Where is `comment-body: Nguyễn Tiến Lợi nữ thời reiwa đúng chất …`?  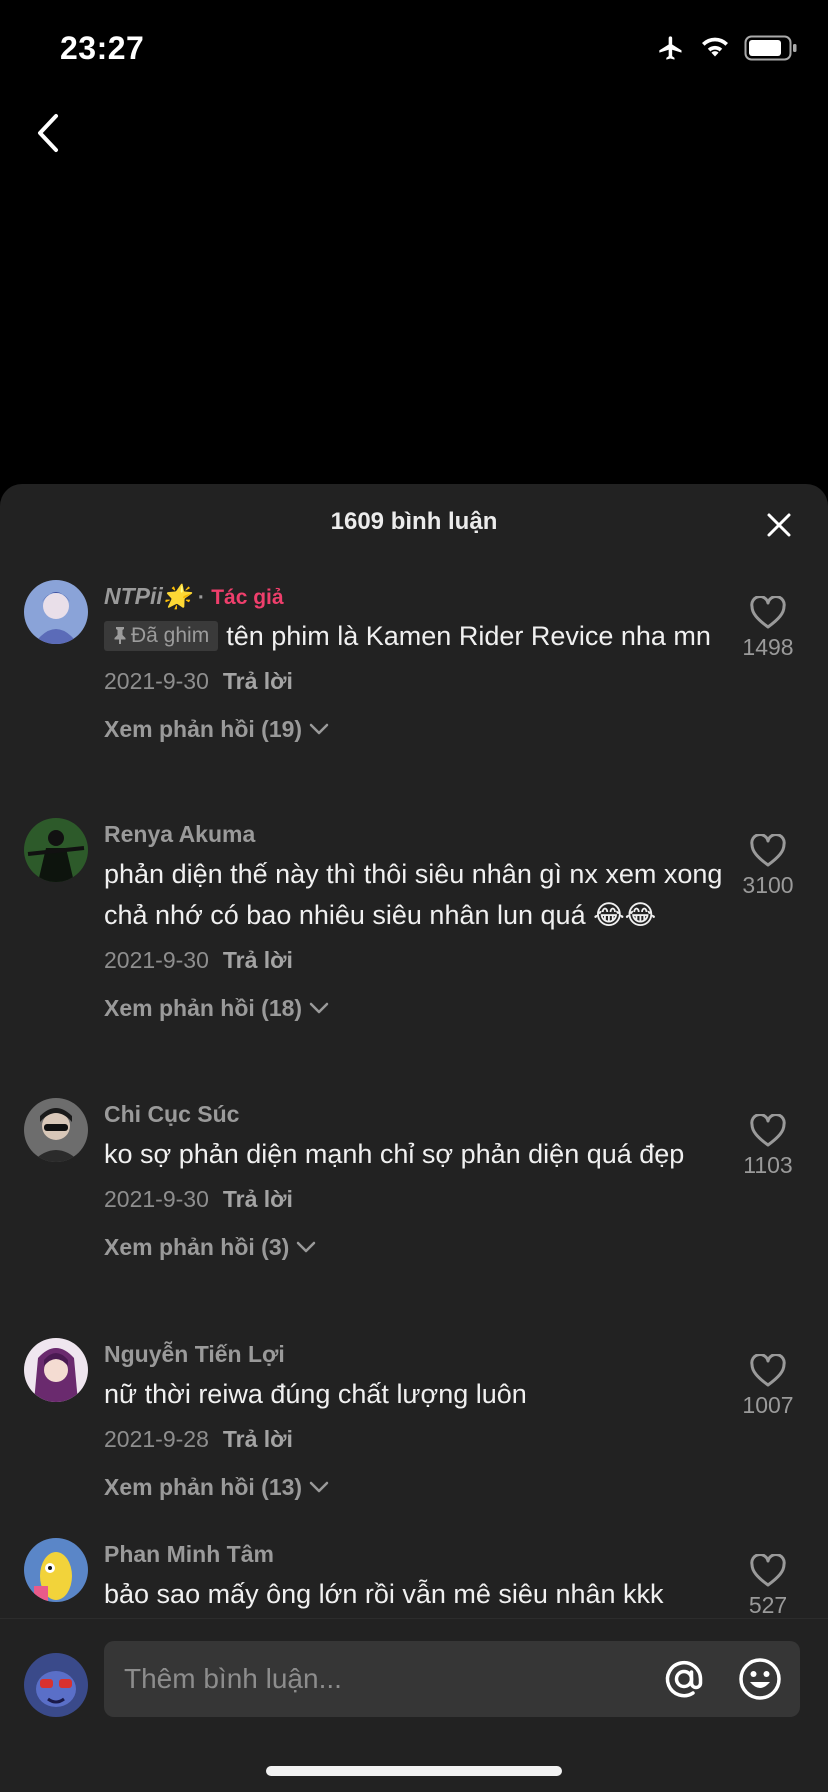 comment-body: Nguyễn Tiến Lợi nữ thời reiwa đúng chất … is located at coordinates (414, 1421).